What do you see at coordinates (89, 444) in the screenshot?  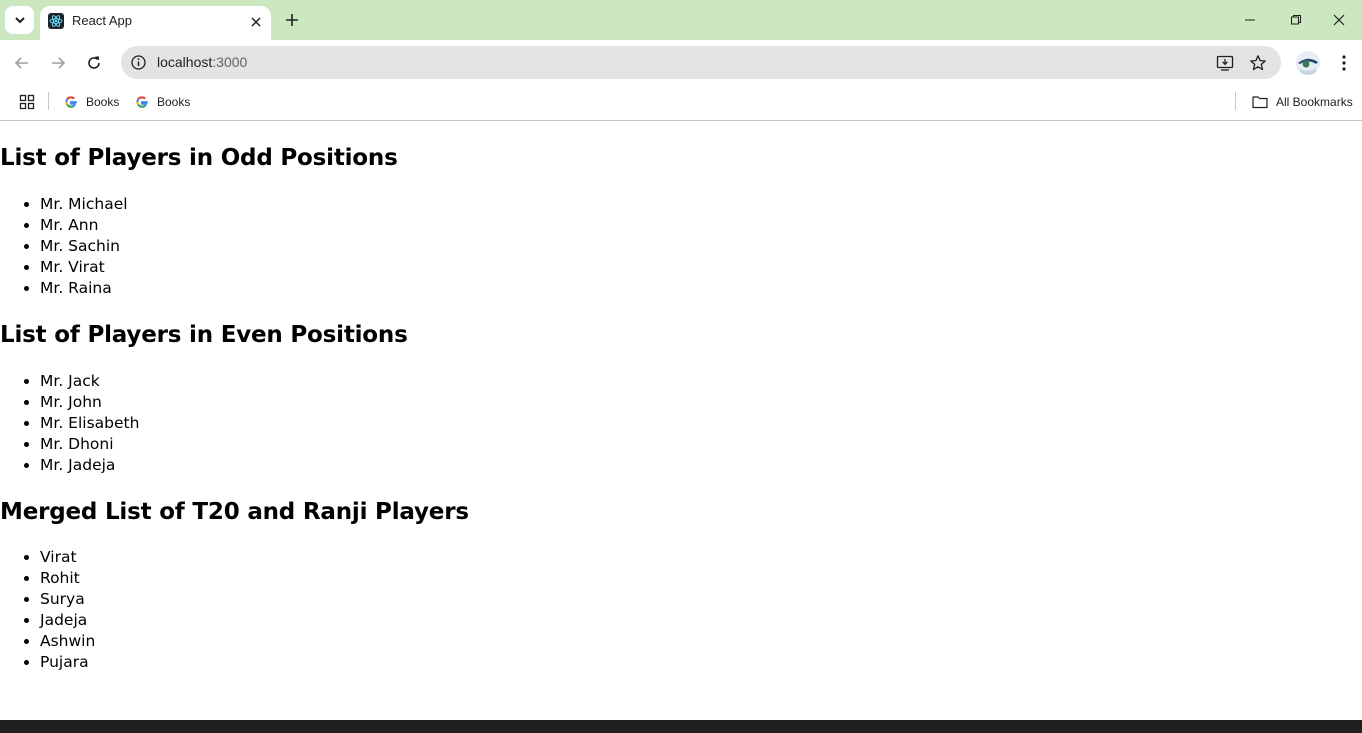 I see `list-item: Mr. Dhoni` at bounding box center [89, 444].